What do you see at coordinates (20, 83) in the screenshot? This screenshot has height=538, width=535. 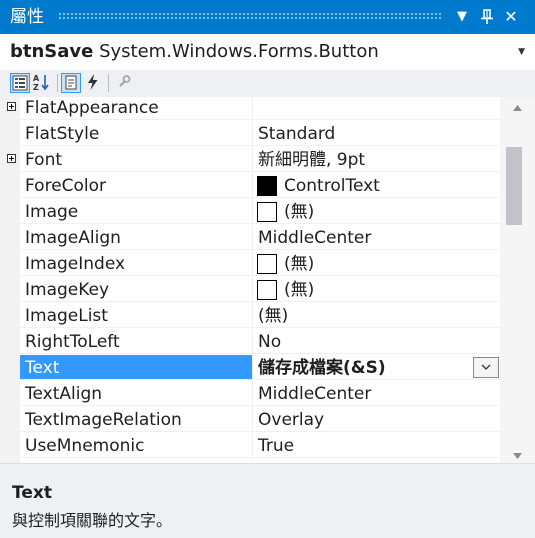 I see `categorized-button` at bounding box center [20, 83].